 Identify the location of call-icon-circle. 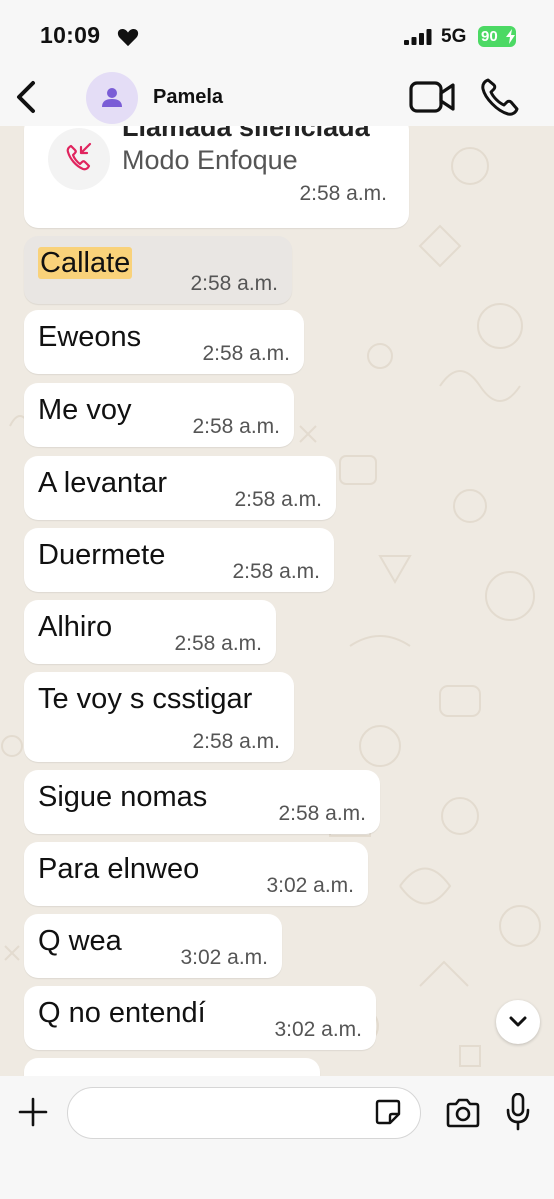
(79, 159).